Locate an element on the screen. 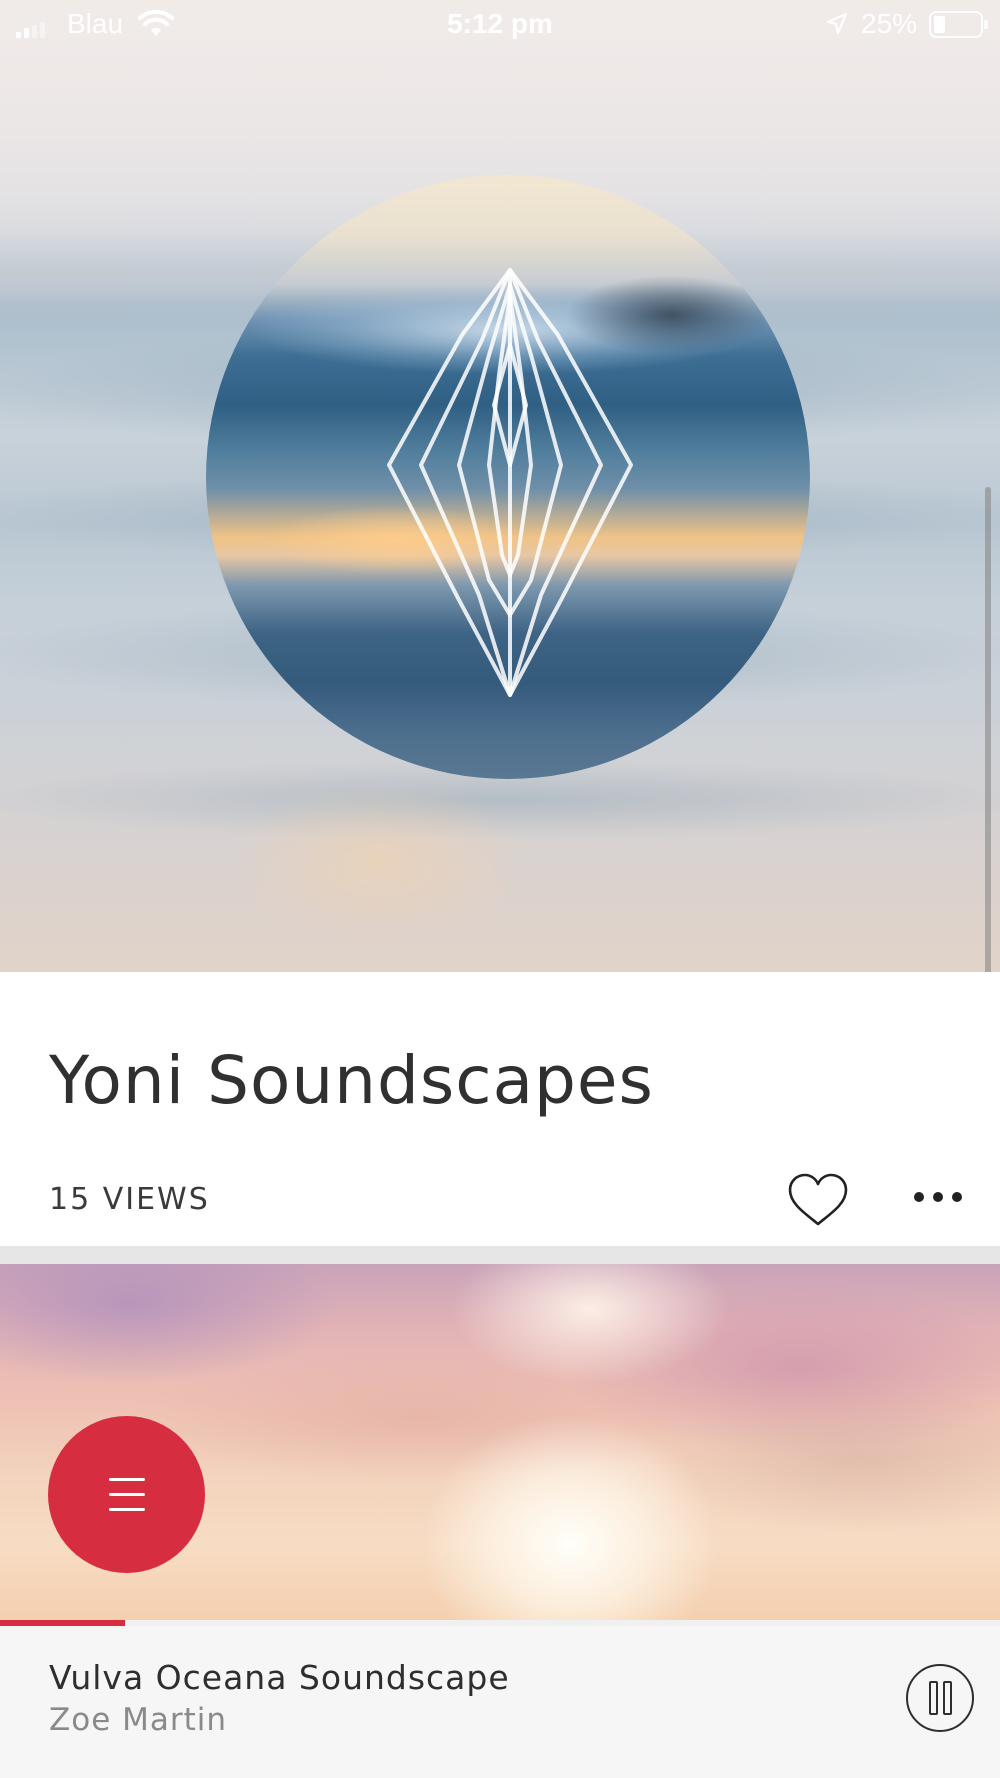 The height and width of the screenshot is (1778, 1000). heart-icon is located at coordinates (818, 1199).